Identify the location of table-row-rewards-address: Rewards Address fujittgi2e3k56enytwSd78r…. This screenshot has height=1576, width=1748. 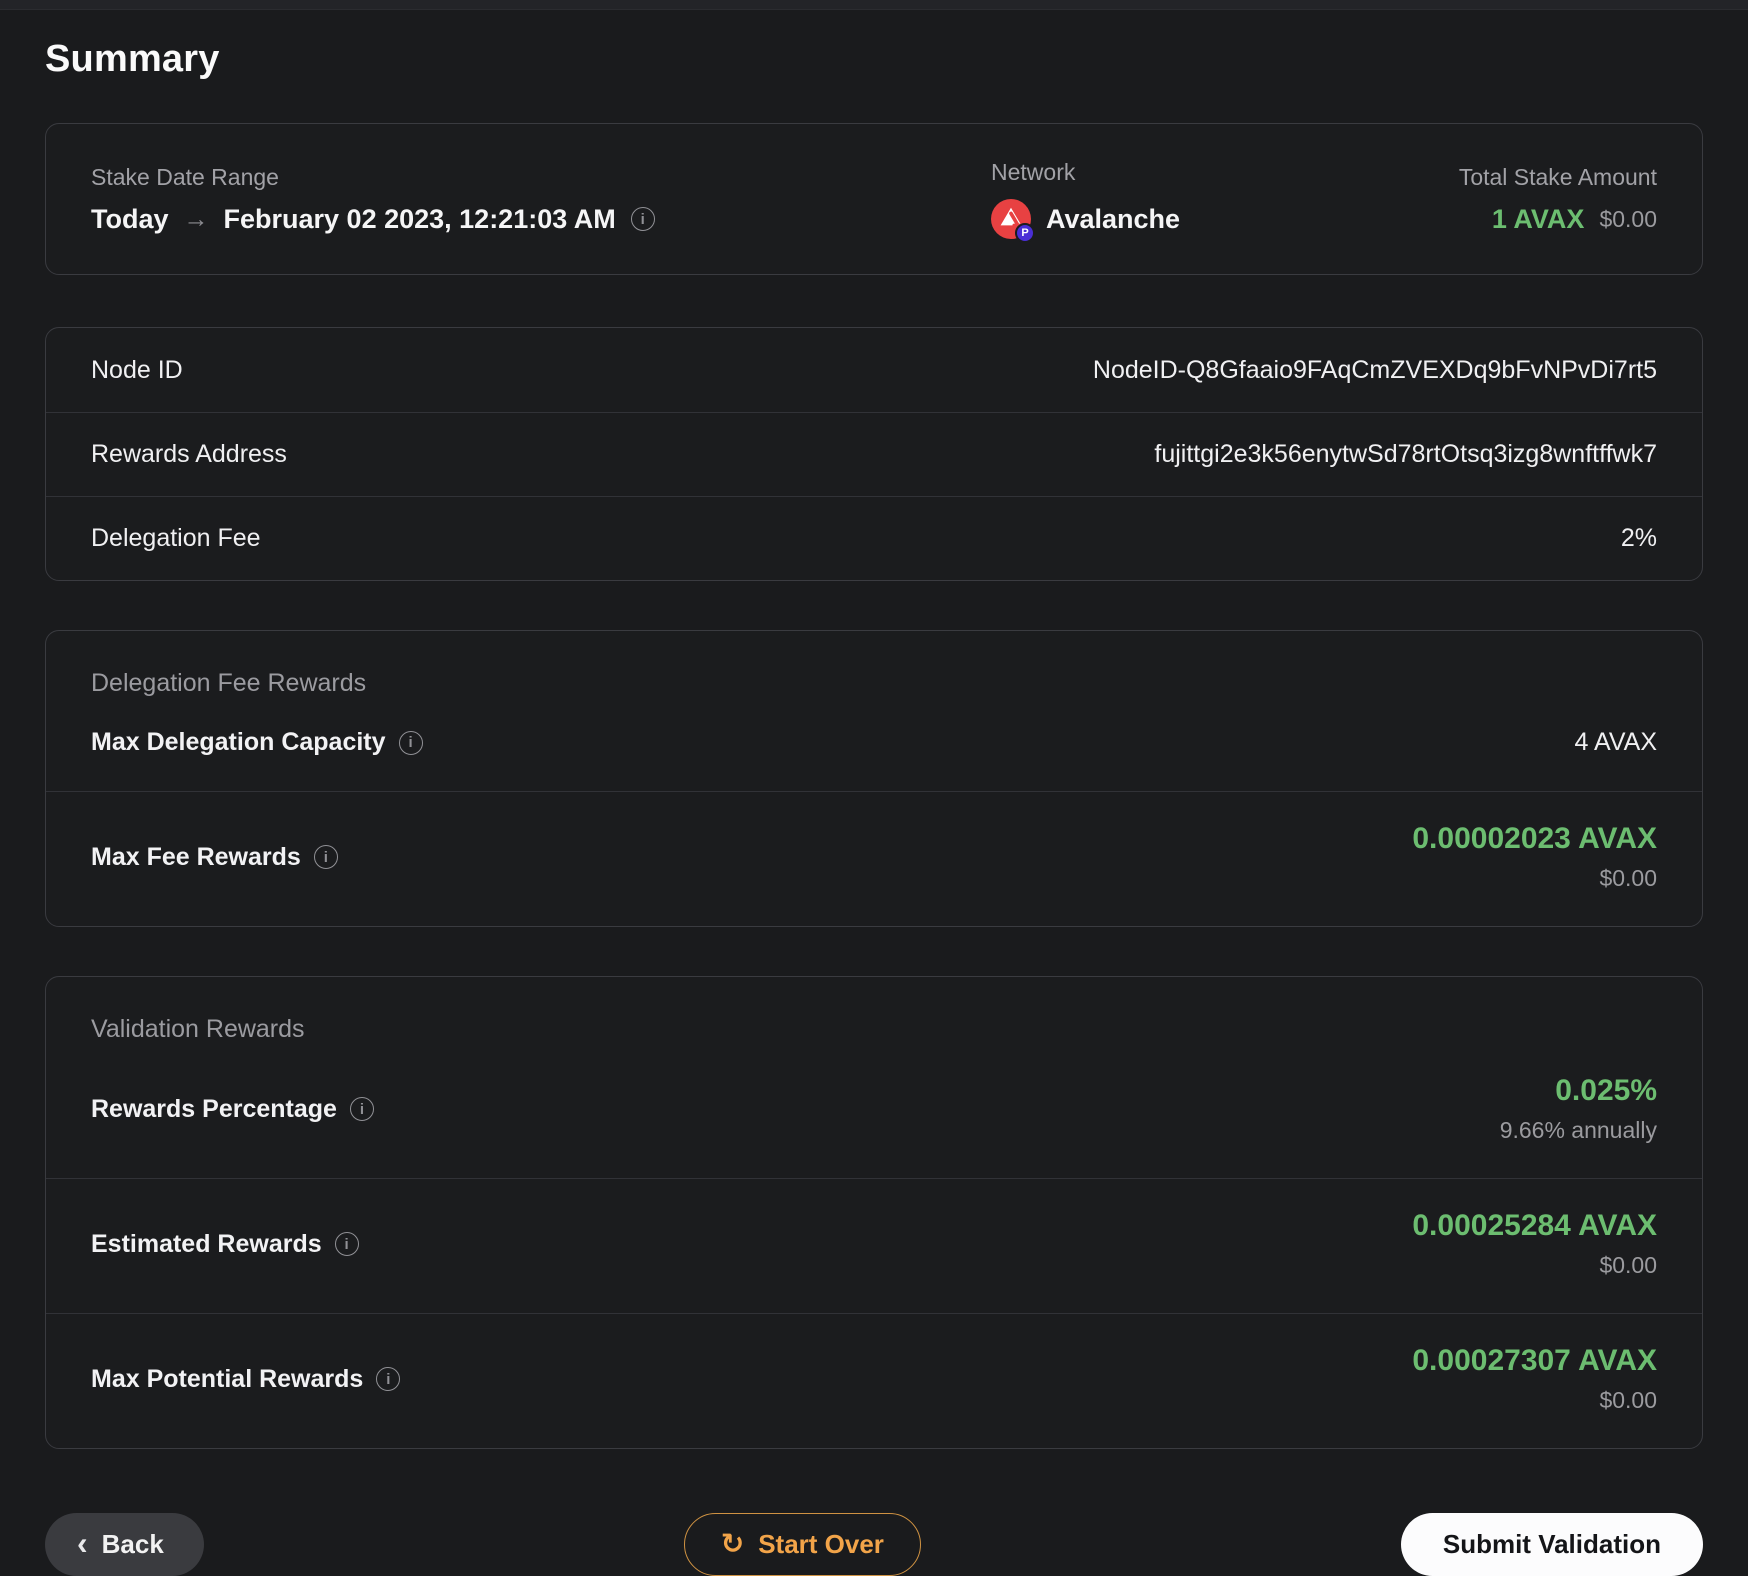
(874, 454).